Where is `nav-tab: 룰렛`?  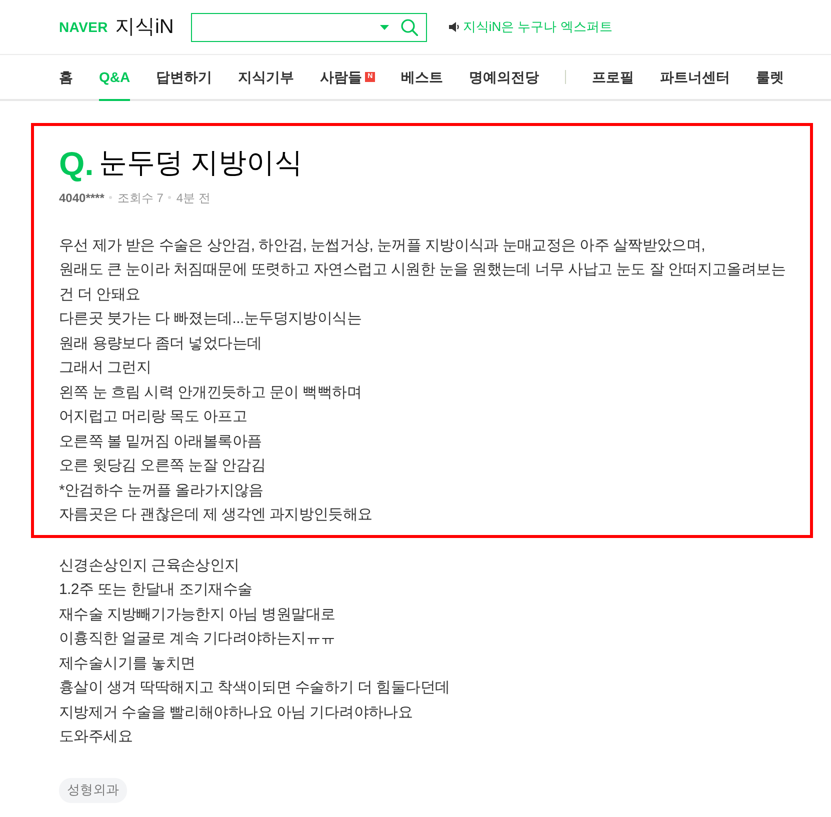 nav-tab: 룰렛 is located at coordinates (770, 77).